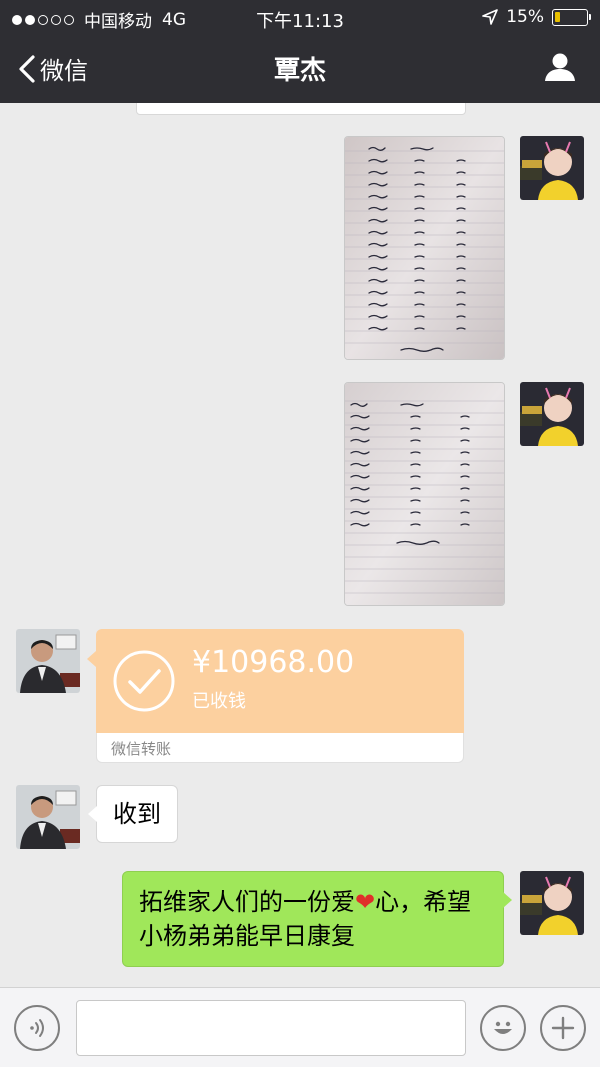 Image resolution: width=600 pixels, height=1067 pixels. Describe the element at coordinates (144, 681) in the screenshot. I see `checkmark-icon` at that location.